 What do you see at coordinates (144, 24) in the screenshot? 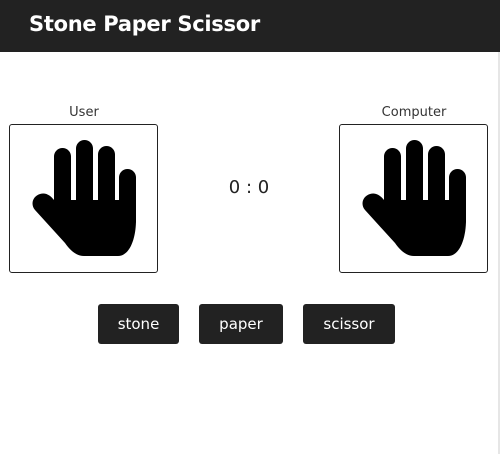
I see `app-title: Stone Paper Scissor` at bounding box center [144, 24].